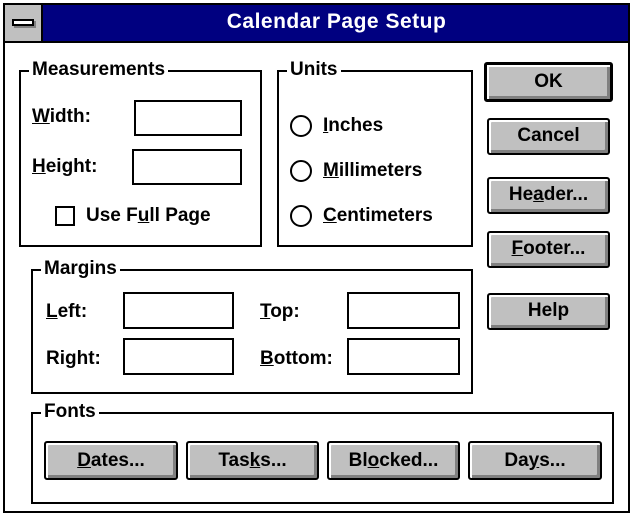 This screenshot has width=633, height=516. I want to click on right-margin-label: Right:, so click(73, 358).